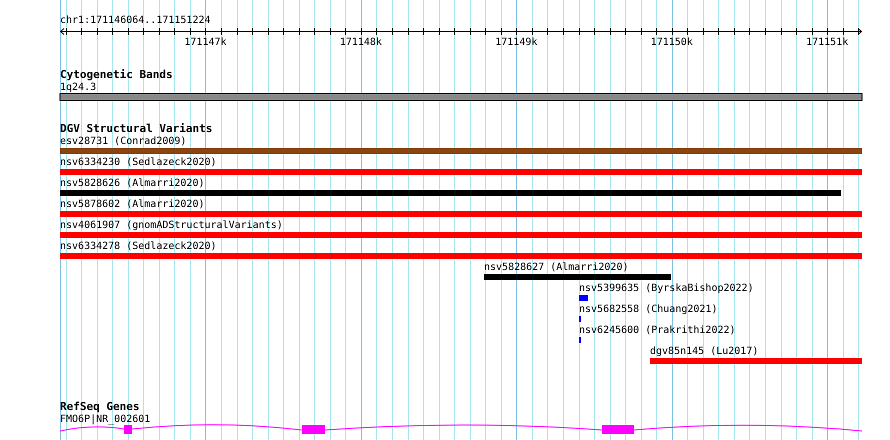  I want to click on variant-label: nsv5682558 (Chuang2021), so click(648, 309).